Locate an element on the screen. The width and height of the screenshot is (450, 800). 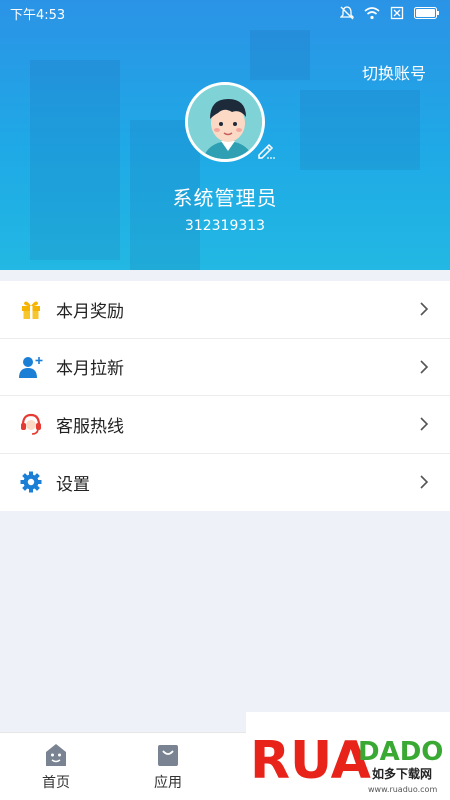
svg-text: www.ruaduo.com is located at coordinates (402, 789).